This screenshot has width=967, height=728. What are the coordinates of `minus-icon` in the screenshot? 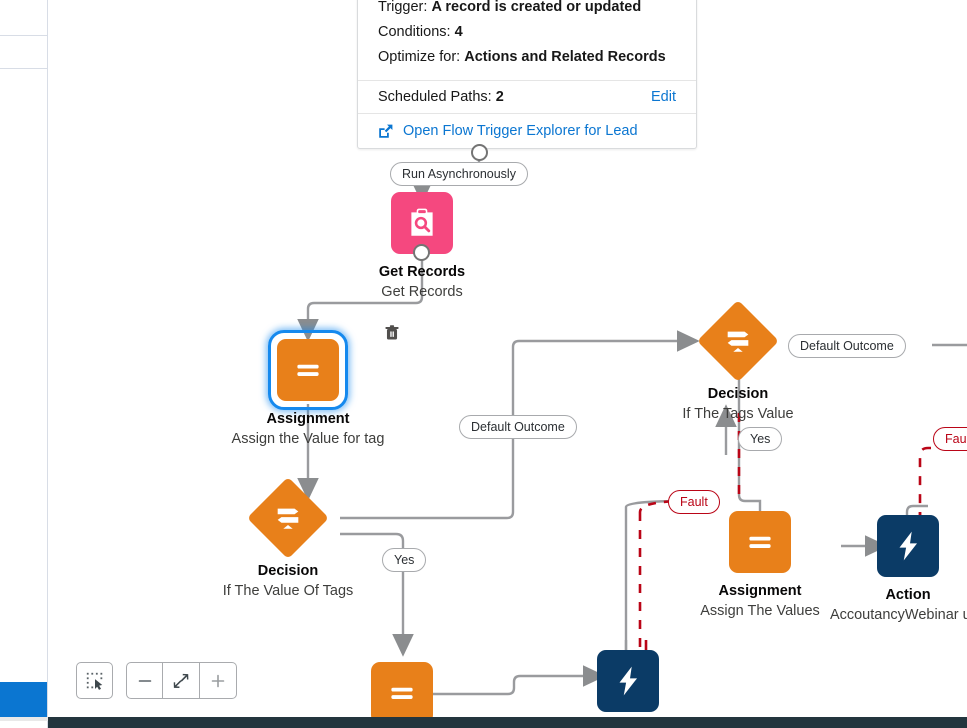 It's located at (144, 680).